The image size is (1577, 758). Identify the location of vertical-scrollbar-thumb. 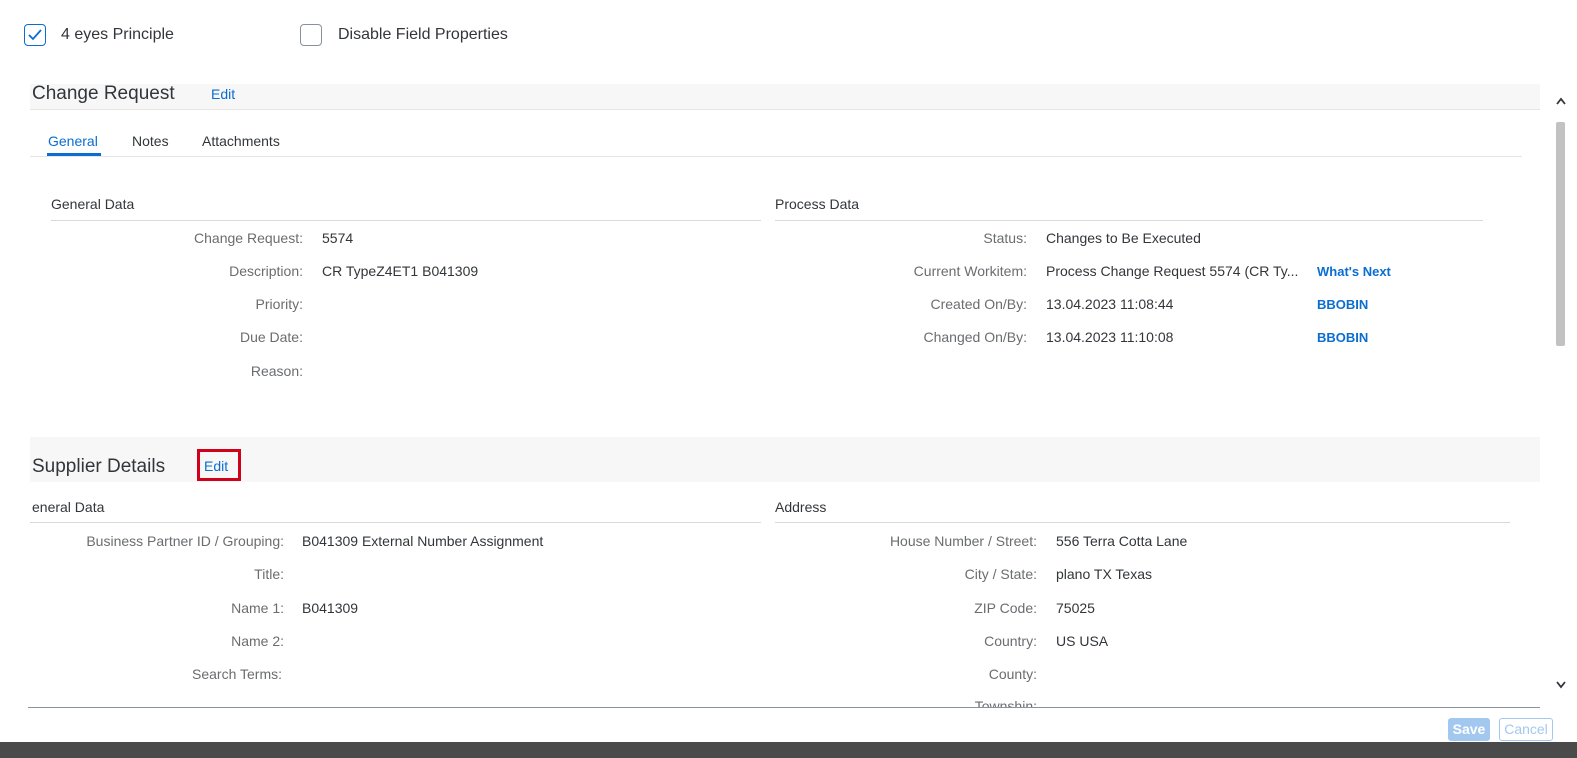
(1560, 234).